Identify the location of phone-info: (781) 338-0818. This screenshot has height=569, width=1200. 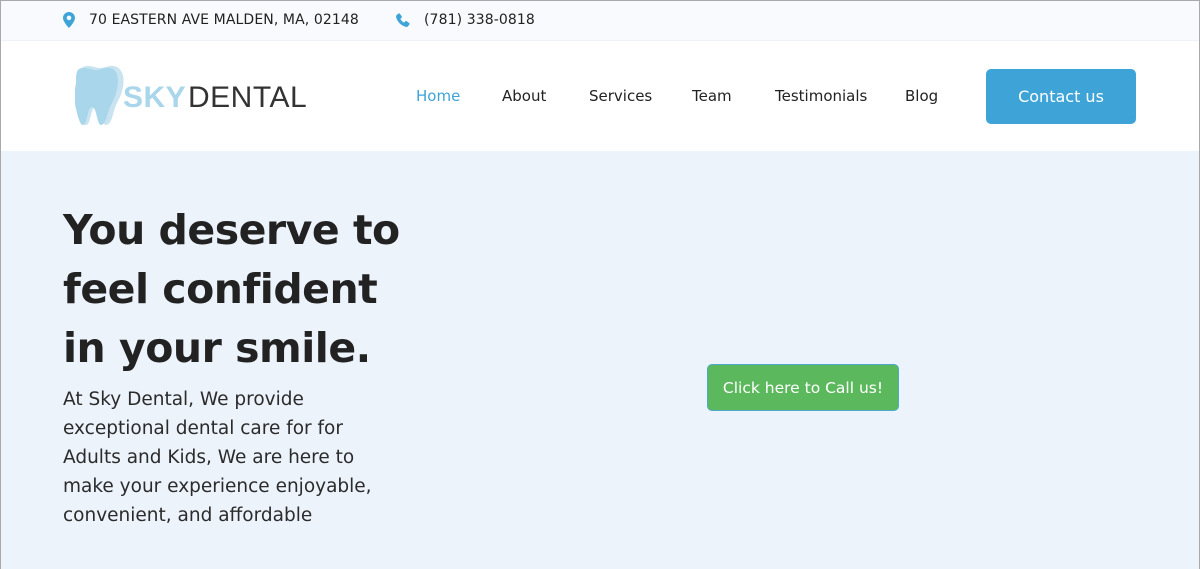
(465, 20).